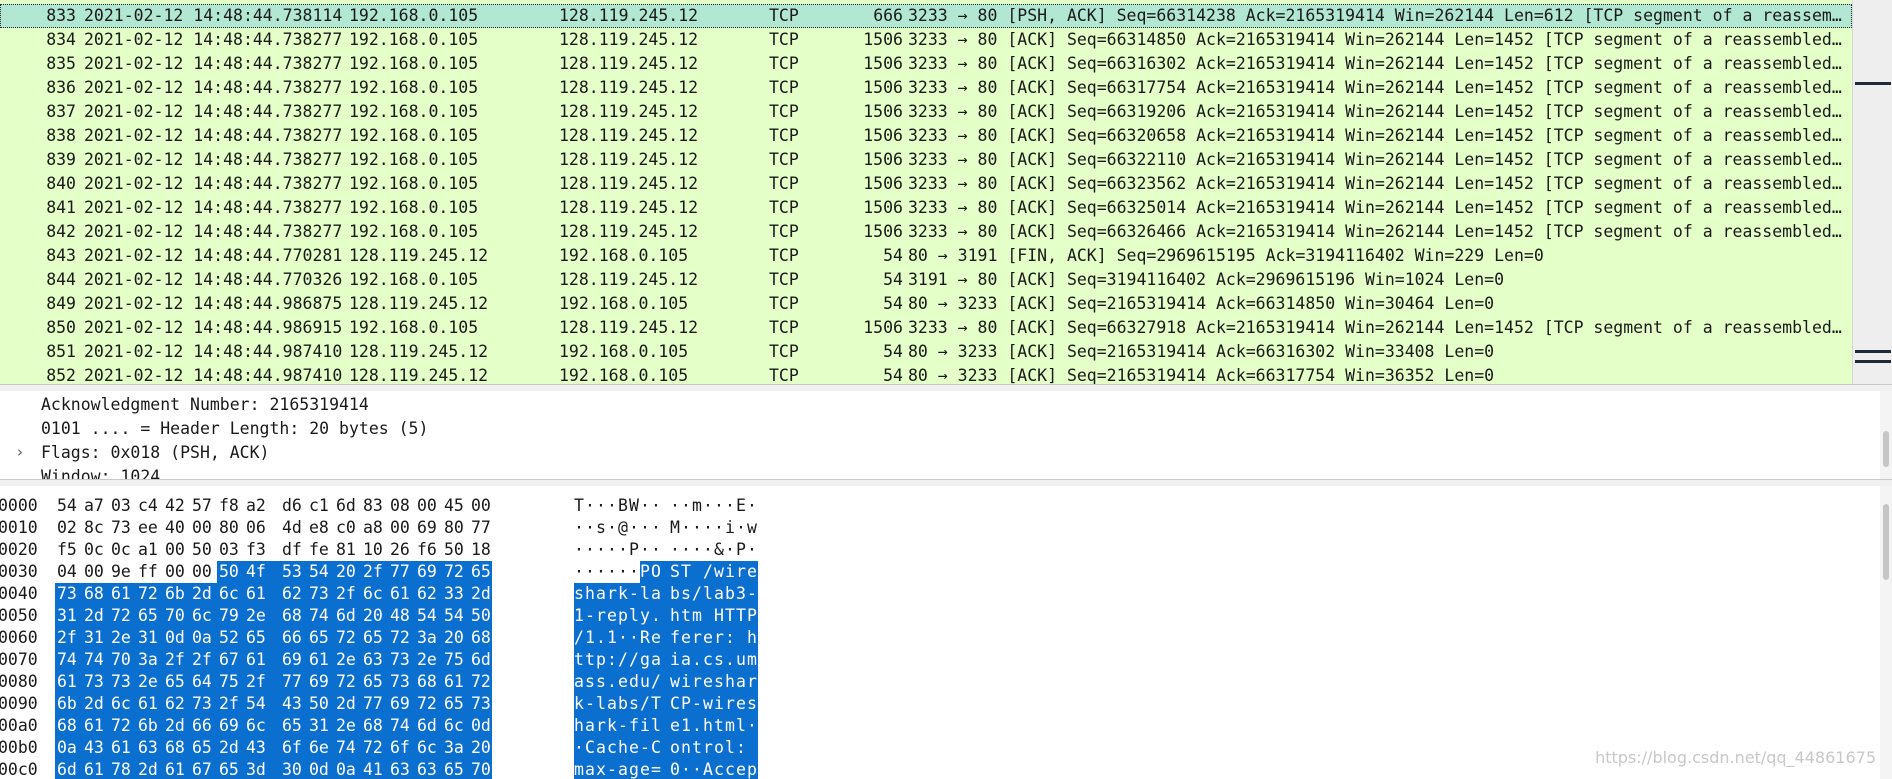 The height and width of the screenshot is (779, 1892). What do you see at coordinates (660, 769) in the screenshot?
I see `ascii-char: =` at bounding box center [660, 769].